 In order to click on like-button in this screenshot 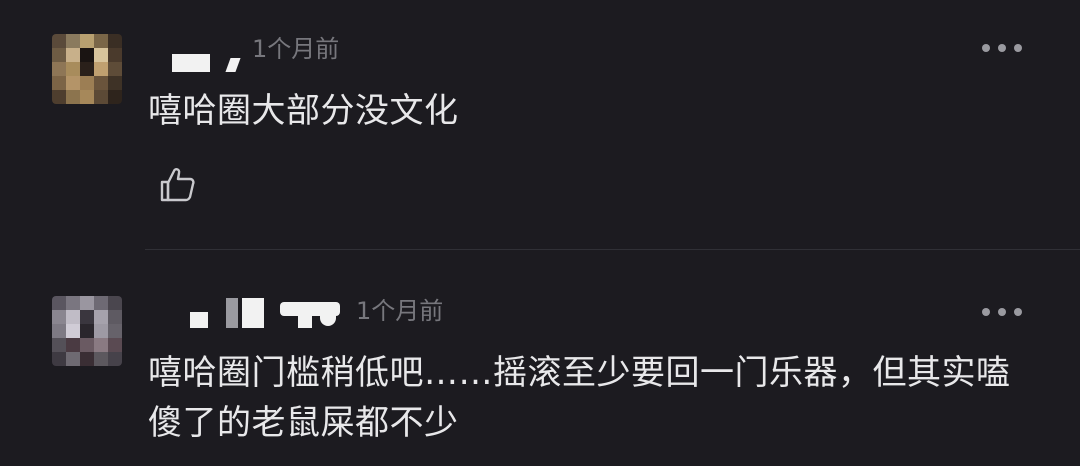, I will do `click(178, 184)`.